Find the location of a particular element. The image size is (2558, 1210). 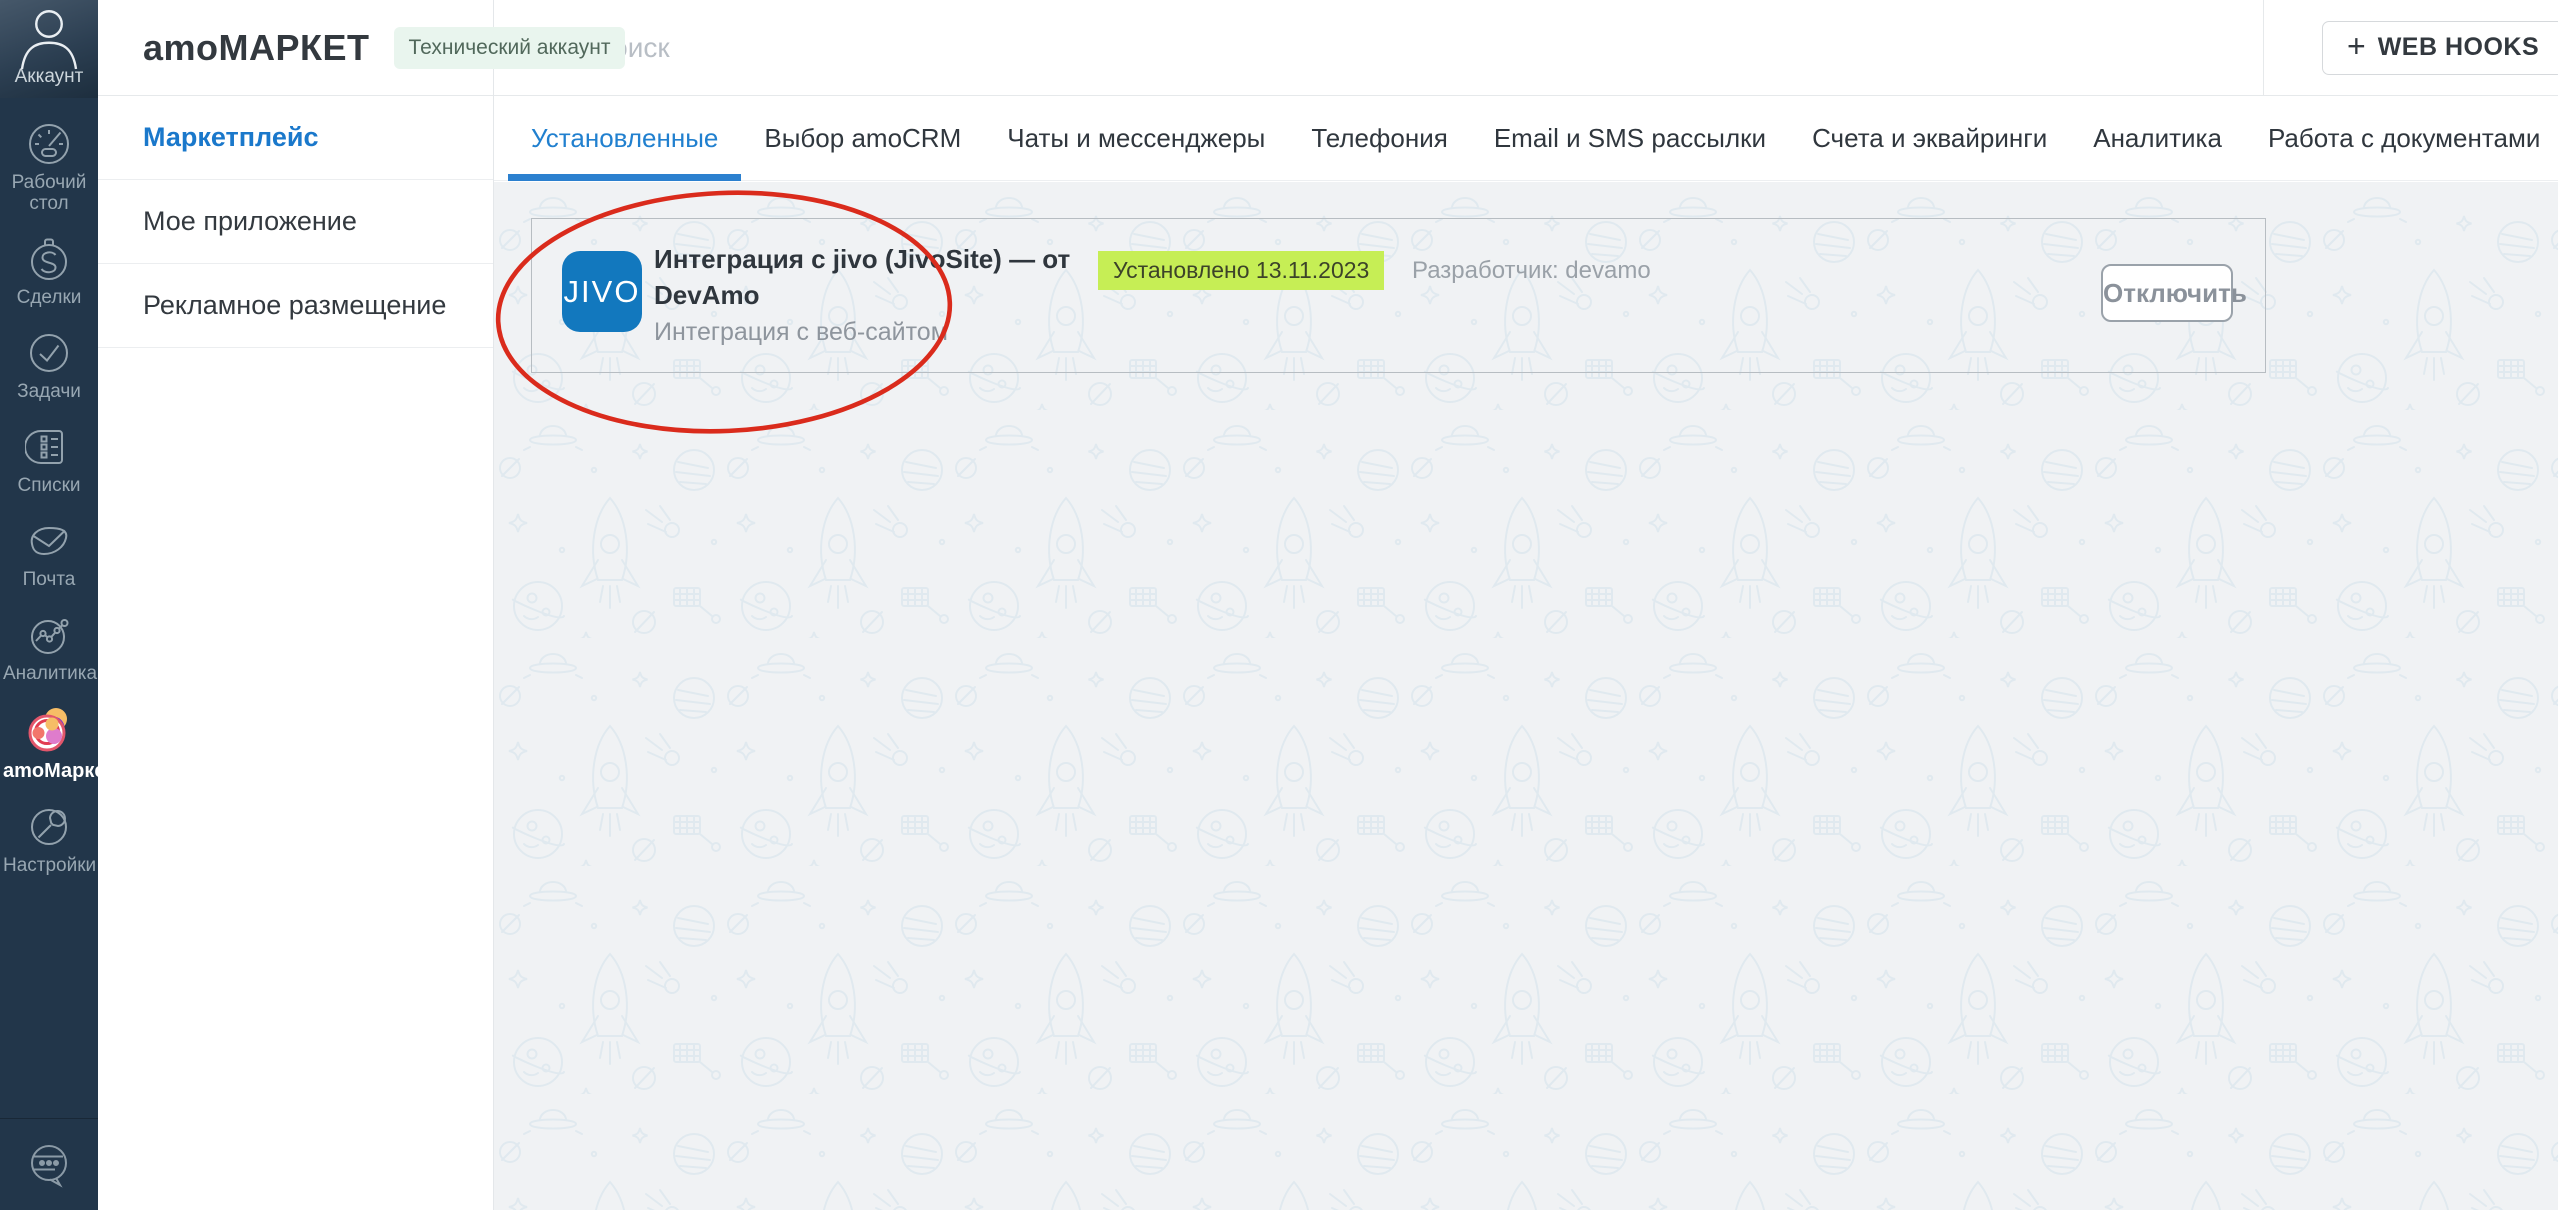

tab-chats-messengers: Чаты и мессенджеры is located at coordinates (1136, 138).